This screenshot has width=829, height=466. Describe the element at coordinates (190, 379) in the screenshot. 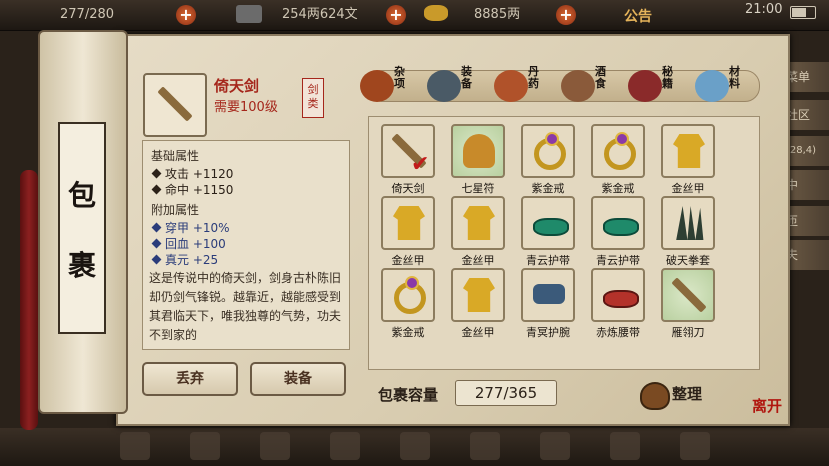

I see `discard-button: 丢弃` at that location.